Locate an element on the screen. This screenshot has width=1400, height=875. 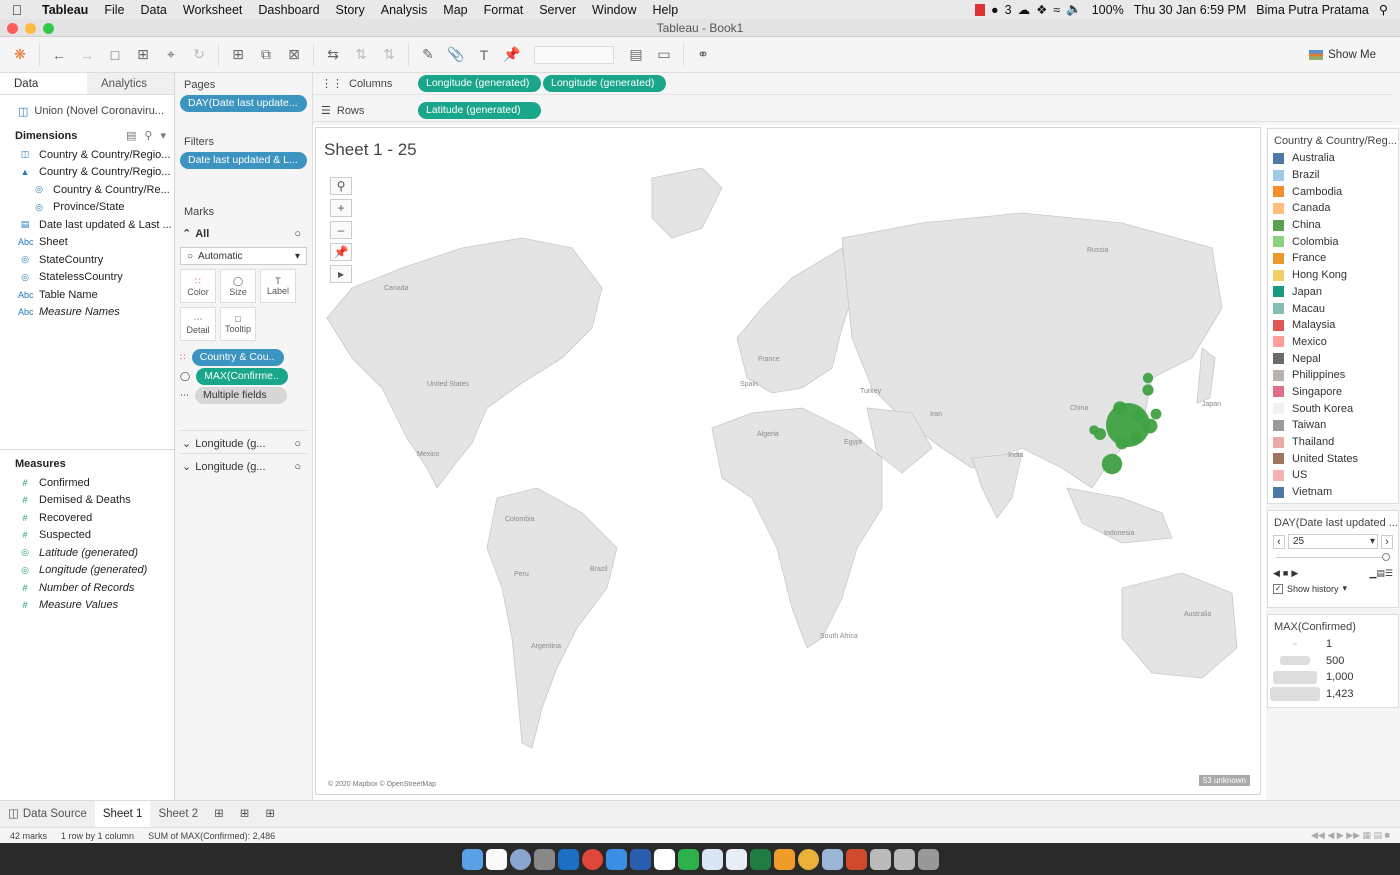
search-icon: ⚲ is located at coordinates (148, 135).